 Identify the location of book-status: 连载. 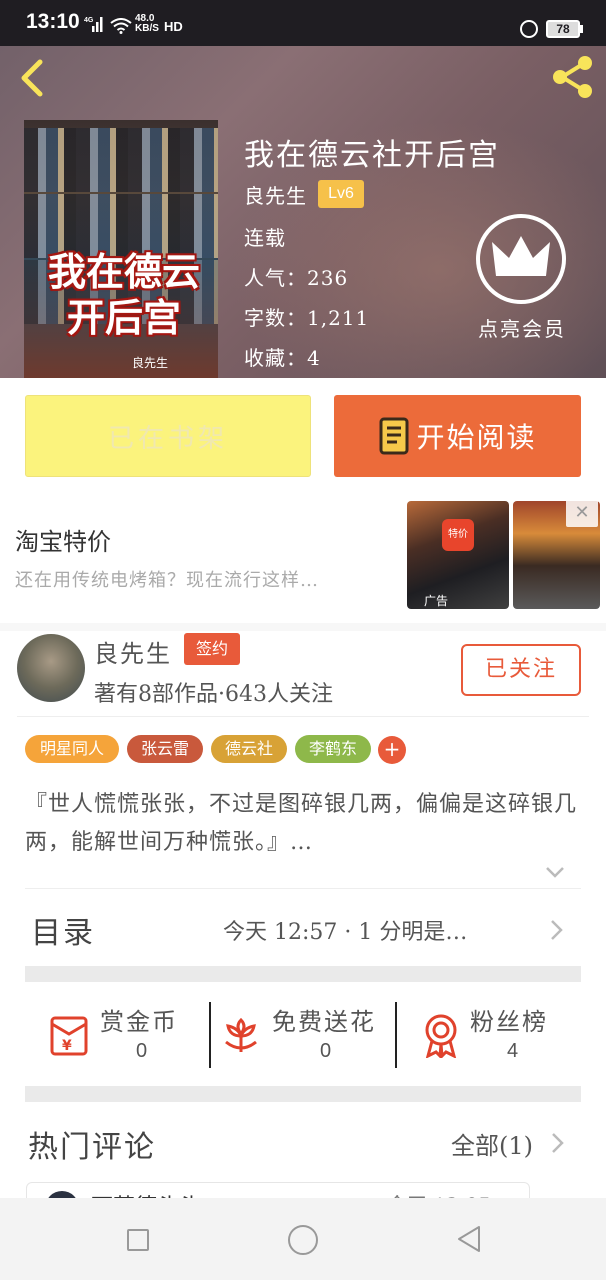
(265, 238).